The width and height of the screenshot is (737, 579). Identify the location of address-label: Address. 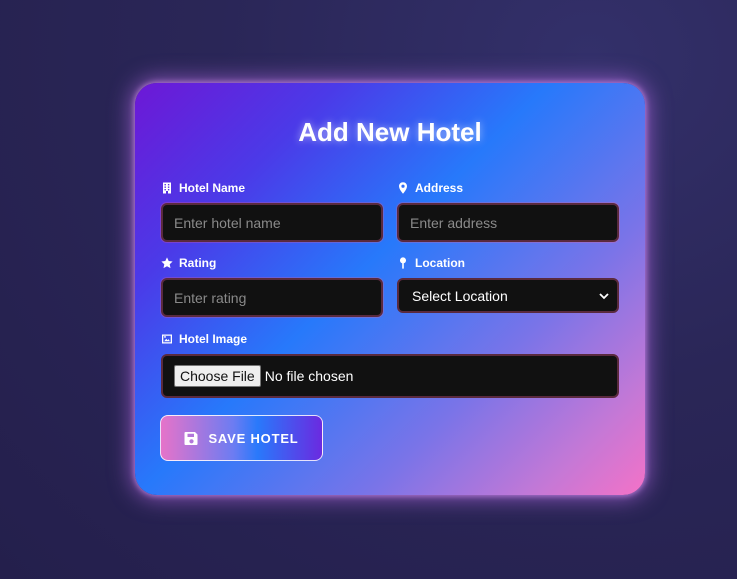
(439, 188).